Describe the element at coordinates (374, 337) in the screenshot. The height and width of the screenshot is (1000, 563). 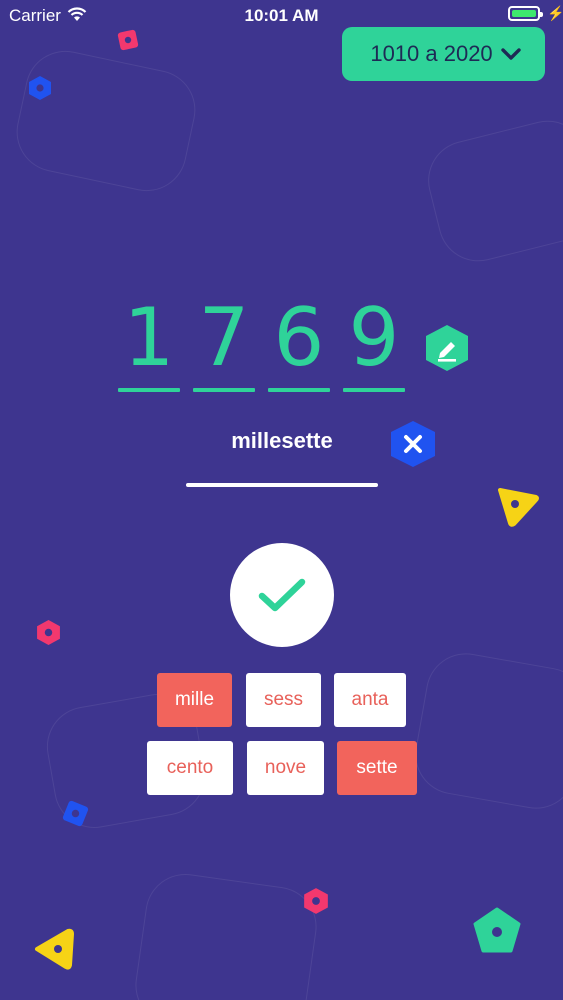
I see `digit-value: 9` at that location.